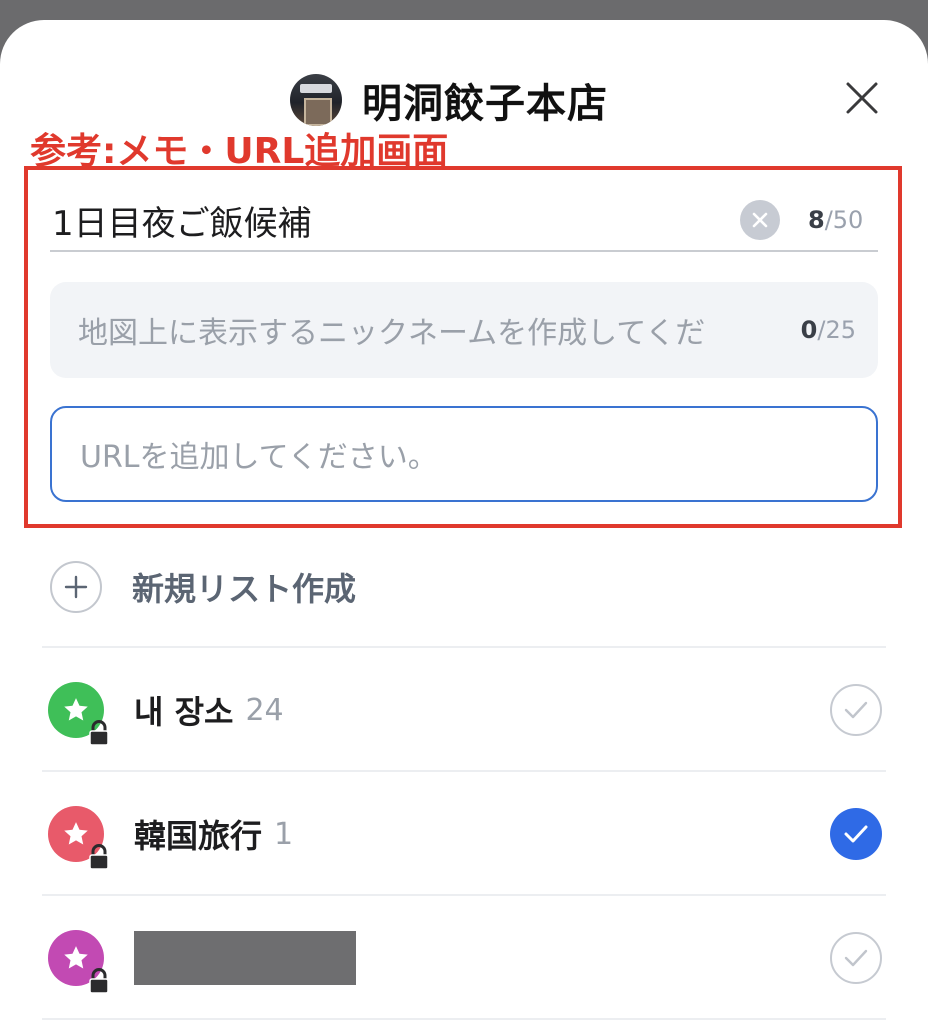  Describe the element at coordinates (182, 223) in the screenshot. I see `memo-value: 1日目夜ご飯候補` at that location.